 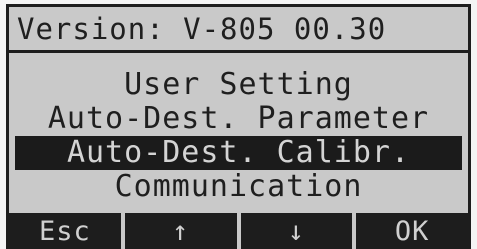 I want to click on menu-item-label: Communication, so click(x=238, y=186).